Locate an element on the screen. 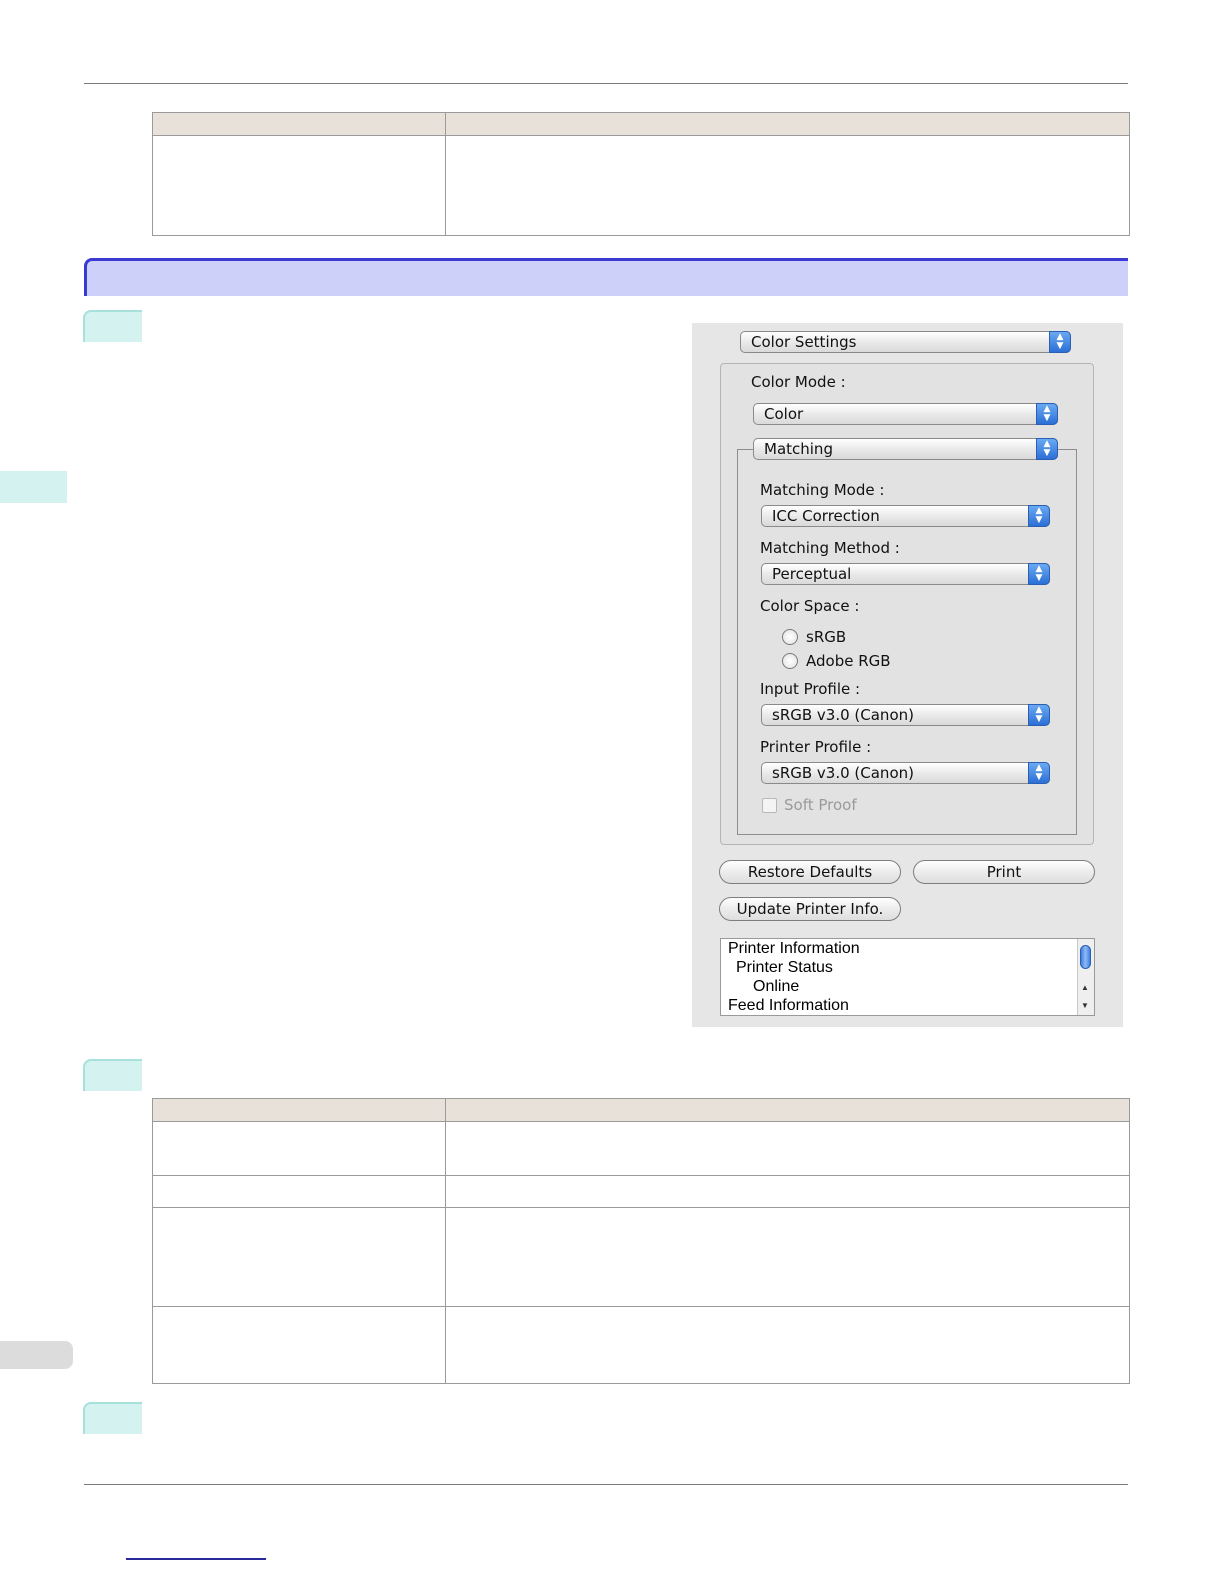 The image size is (1224, 1584). restore-defaults-button: Restore Defaults is located at coordinates (810, 872).